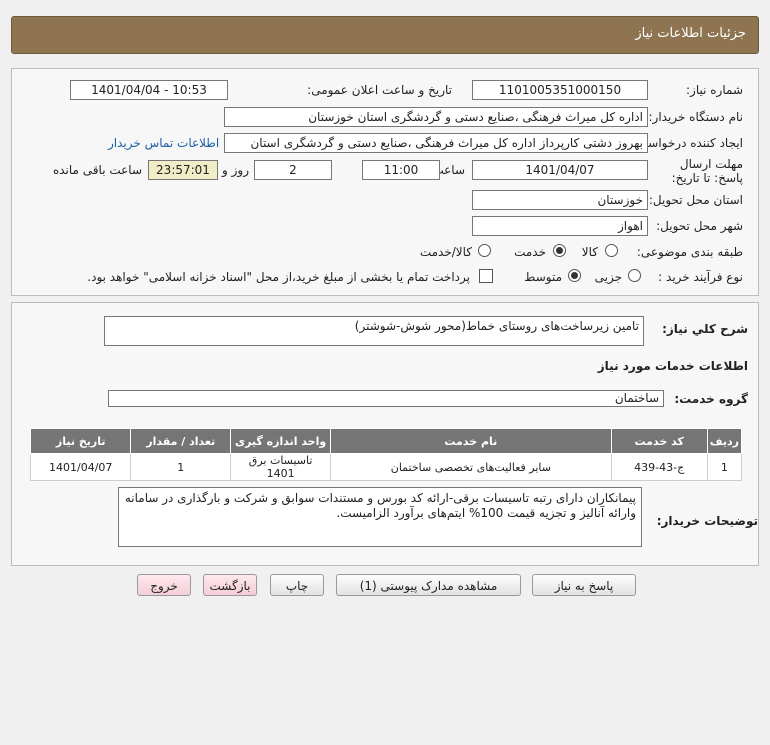 This screenshot has height=745, width=770. What do you see at coordinates (445, 252) in the screenshot?
I see `category-goods-service-label: کالا/خدمت` at bounding box center [445, 252].